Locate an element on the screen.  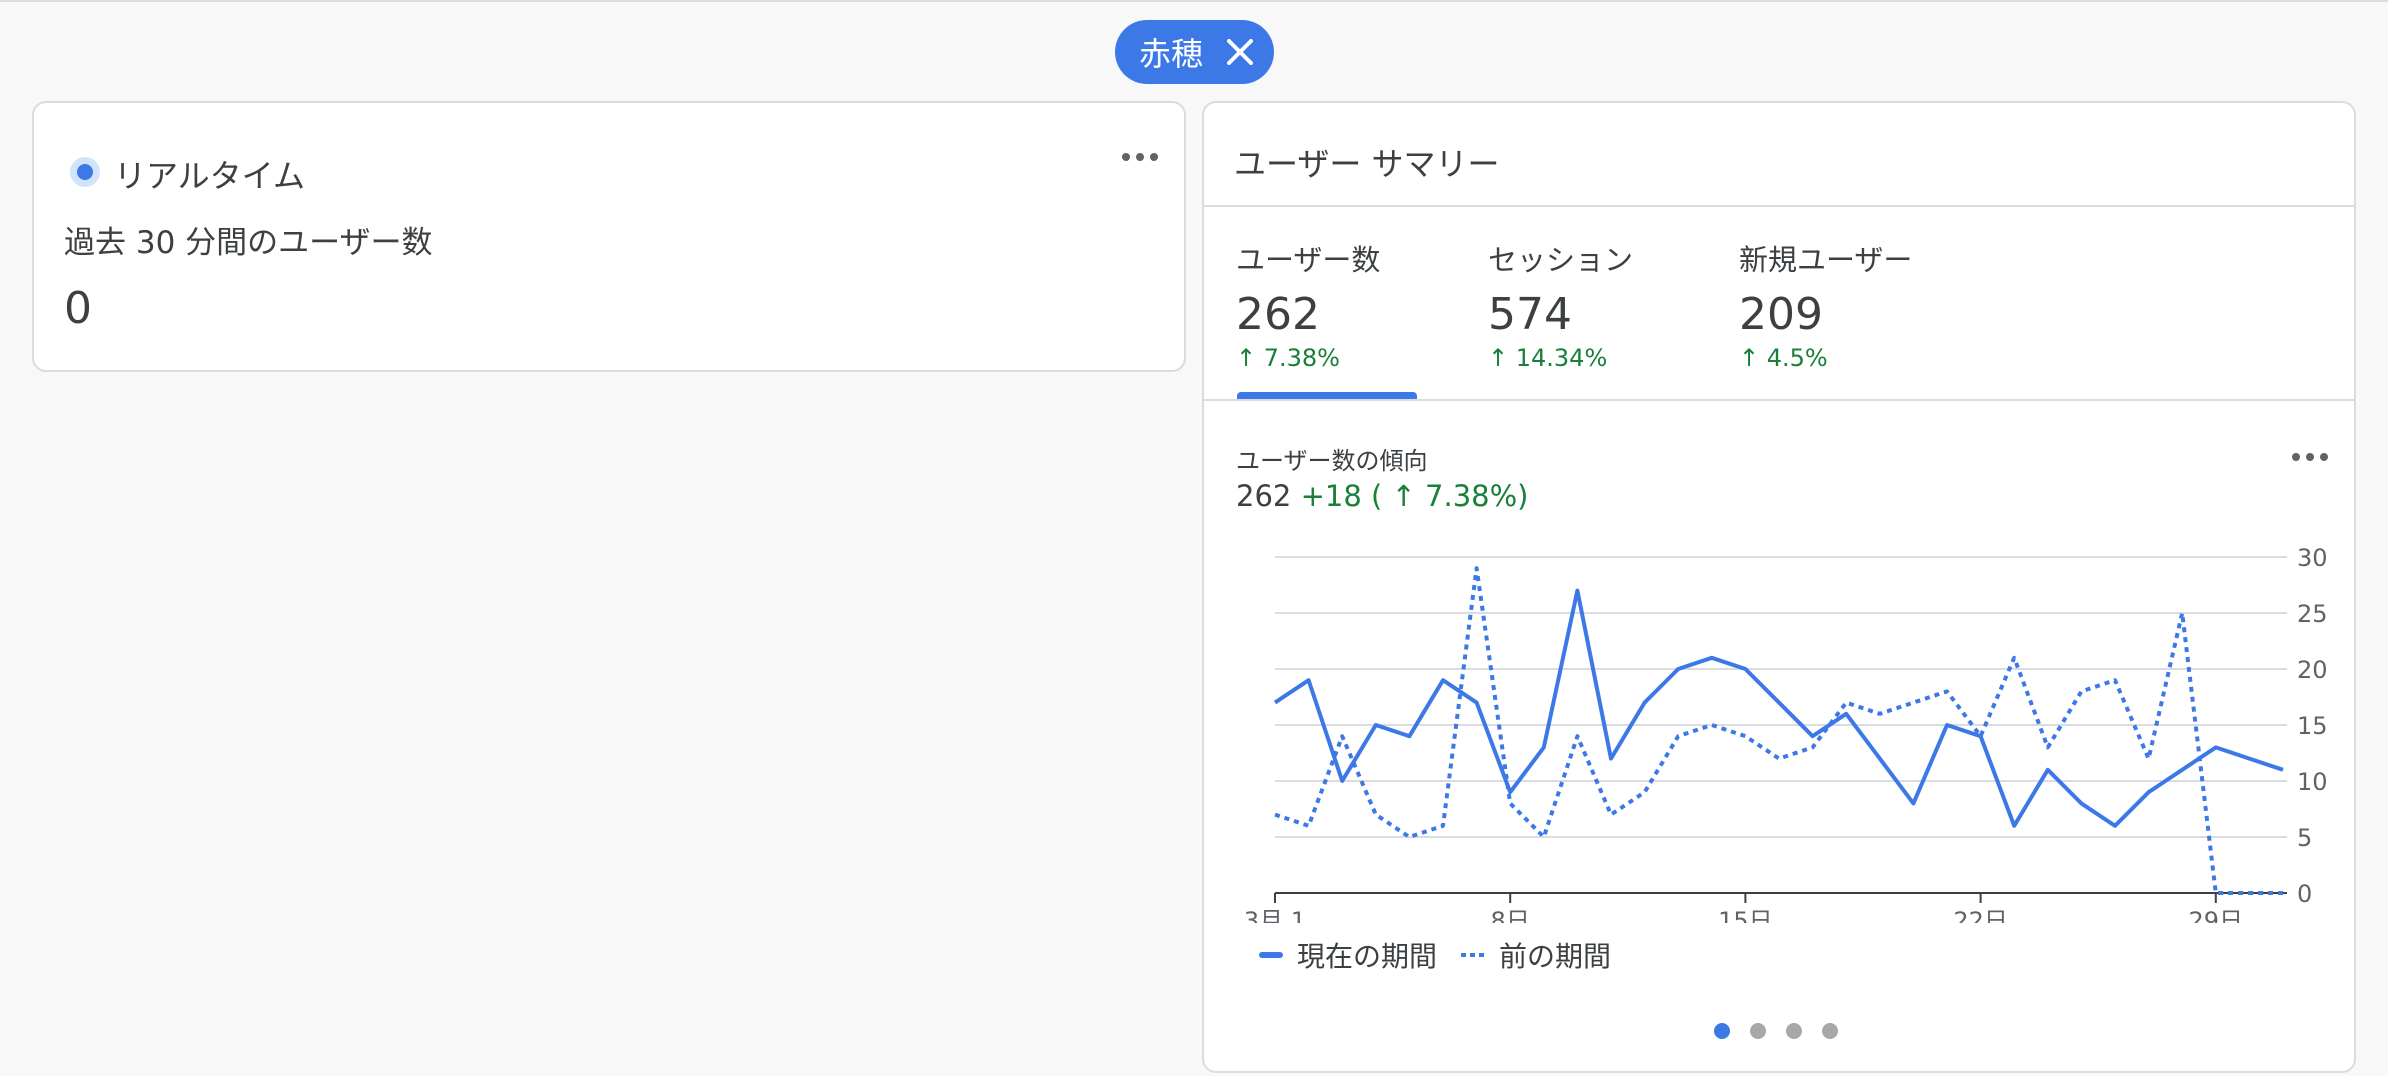
realtime-card: リアルタイム 過去 30 分間のユーザー数 0 is located at coordinates (609, 236).